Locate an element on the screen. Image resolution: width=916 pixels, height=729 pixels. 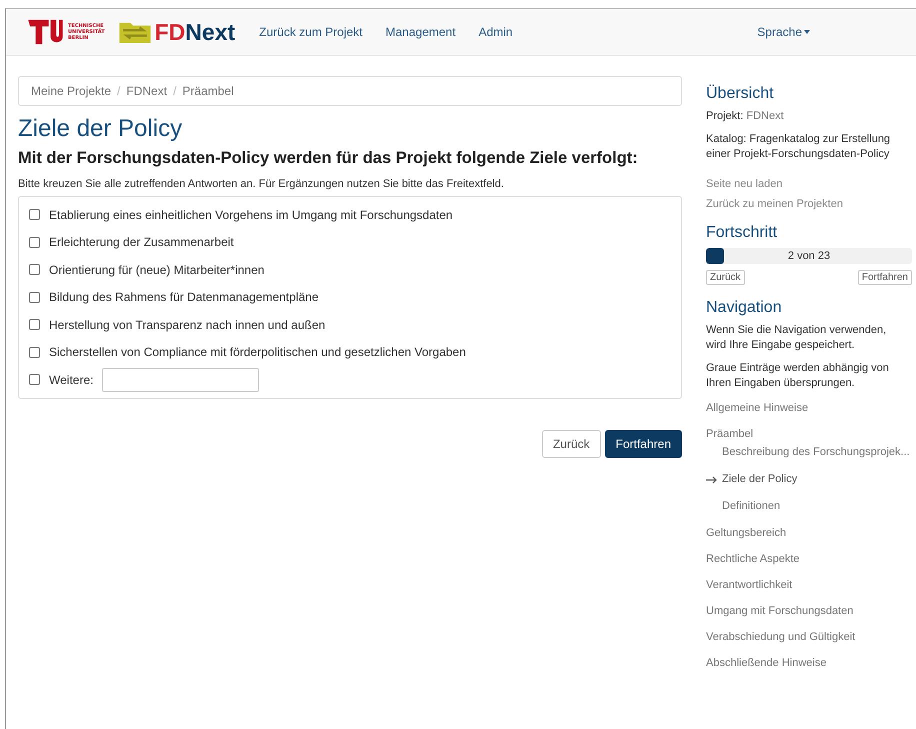
option-label: Erleichterung der Zusammenarbeit is located at coordinates (141, 242).